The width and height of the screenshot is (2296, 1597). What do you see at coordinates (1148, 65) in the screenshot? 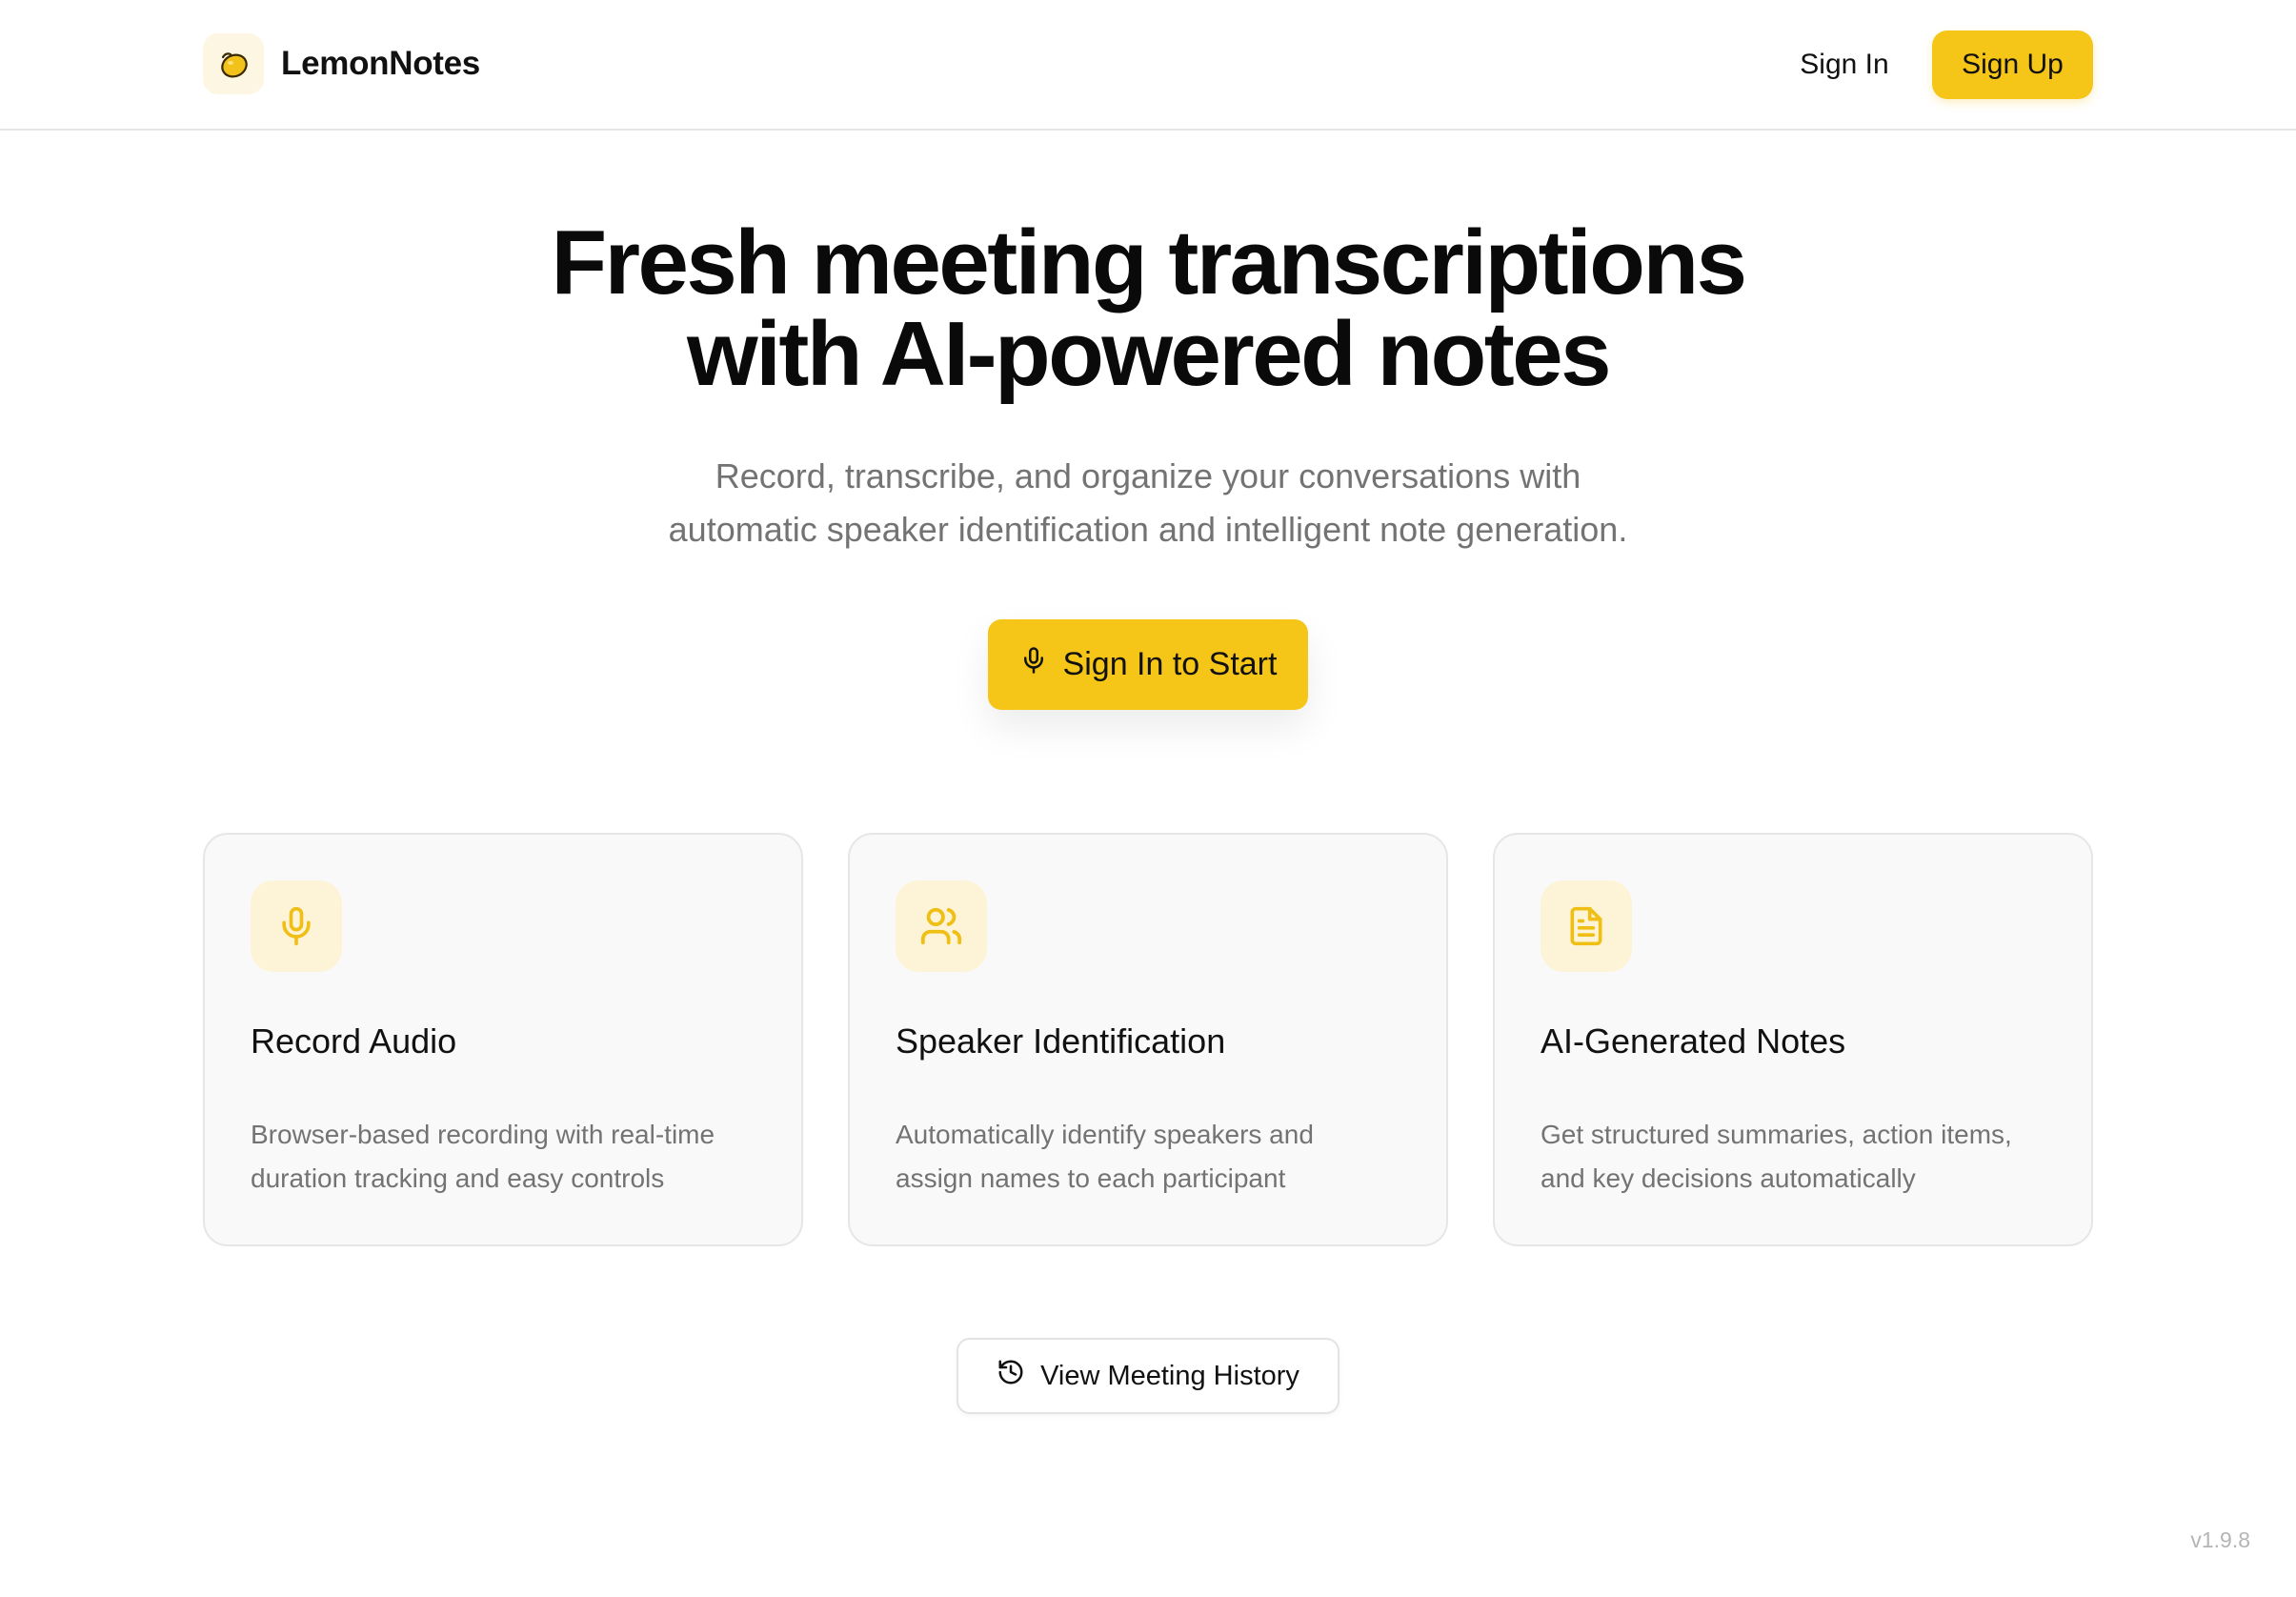
I see `top-navbar: LemonNotes Sign In Sign Up` at bounding box center [1148, 65].